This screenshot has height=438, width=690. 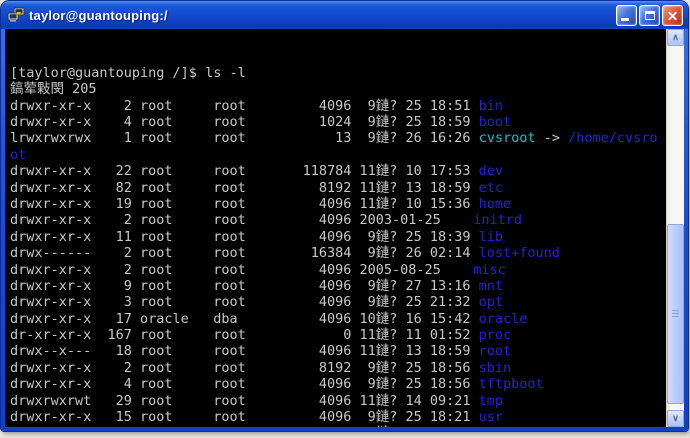 I want to click on scroll-up-button: ∧, so click(x=675, y=37).